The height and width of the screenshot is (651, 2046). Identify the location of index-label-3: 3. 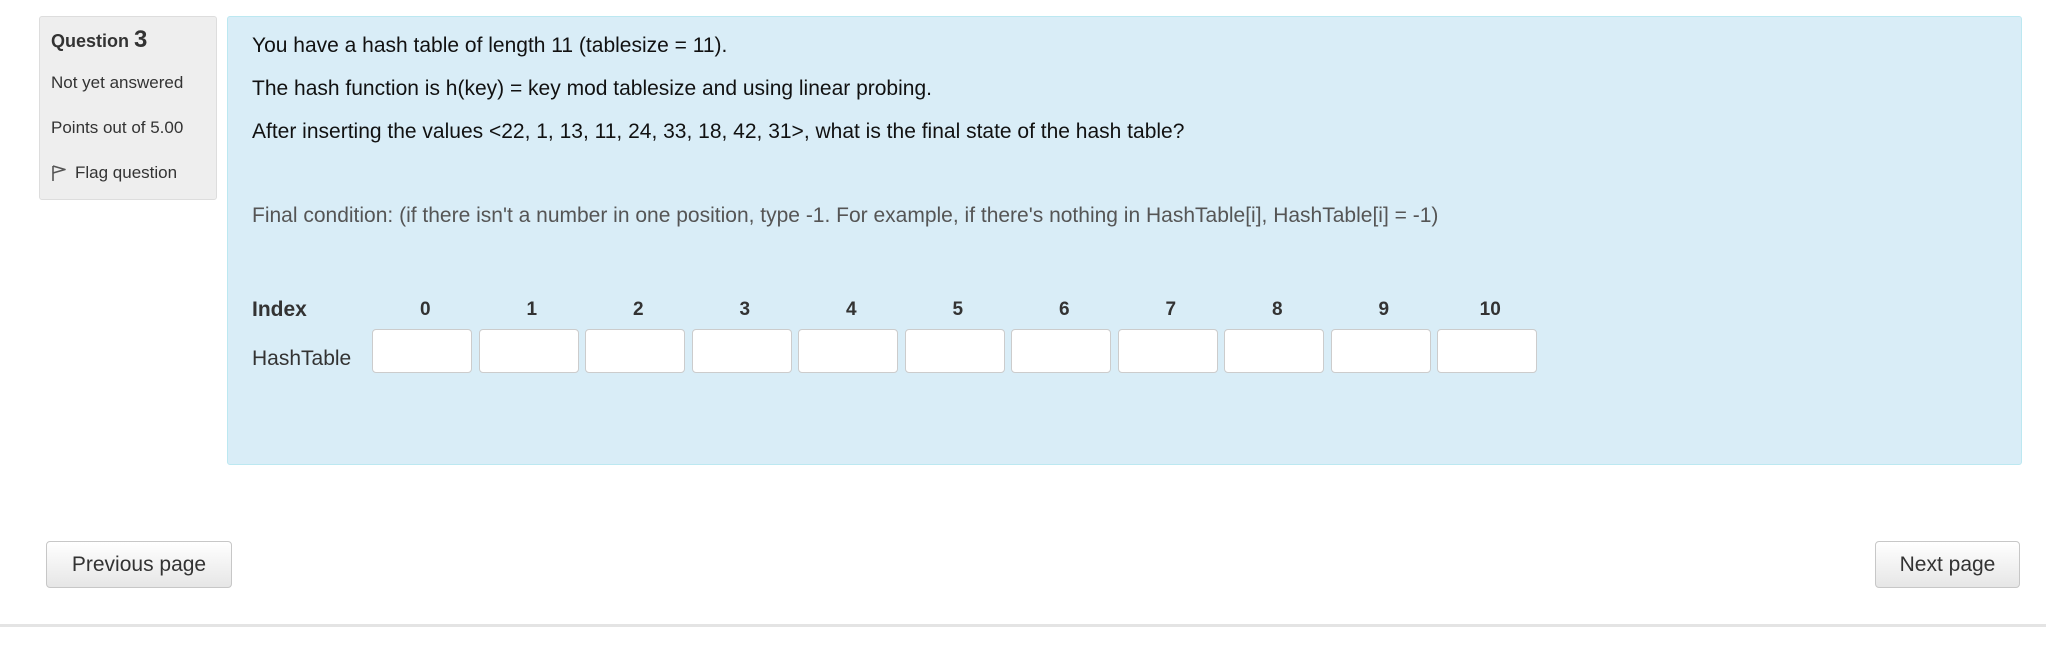
(745, 309).